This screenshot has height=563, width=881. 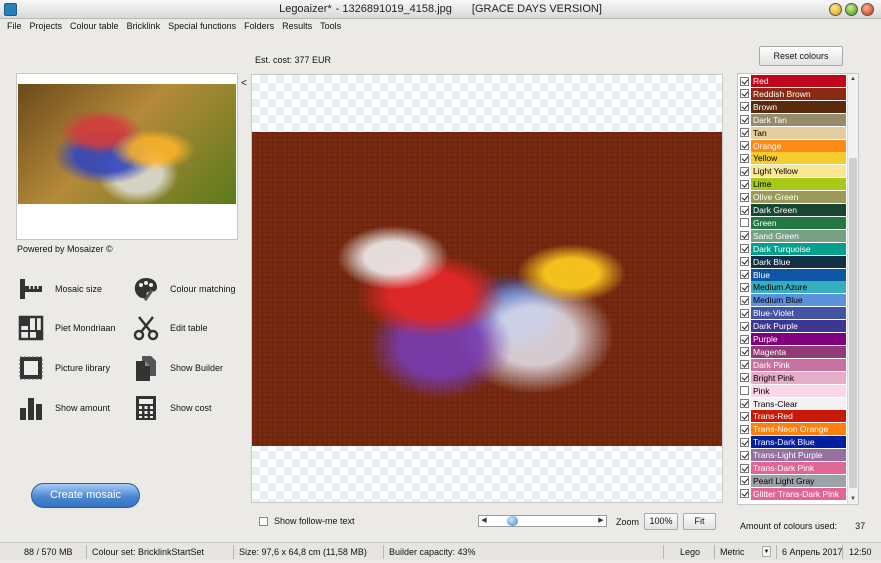 What do you see at coordinates (542, 521) in the screenshot?
I see `zoom-slider: ◀ ▶` at bounding box center [542, 521].